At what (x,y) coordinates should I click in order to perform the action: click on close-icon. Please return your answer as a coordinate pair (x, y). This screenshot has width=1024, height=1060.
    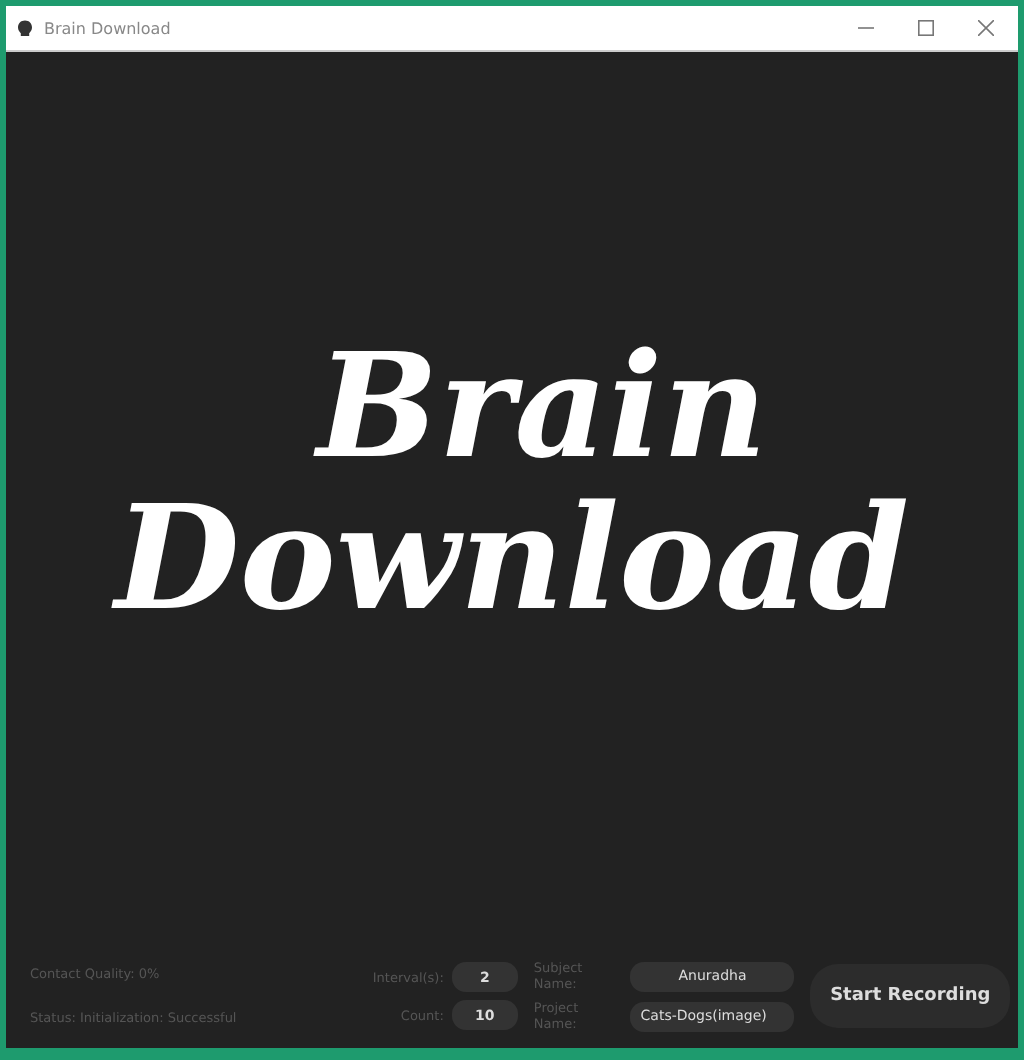
    Looking at the image, I should click on (986, 28).